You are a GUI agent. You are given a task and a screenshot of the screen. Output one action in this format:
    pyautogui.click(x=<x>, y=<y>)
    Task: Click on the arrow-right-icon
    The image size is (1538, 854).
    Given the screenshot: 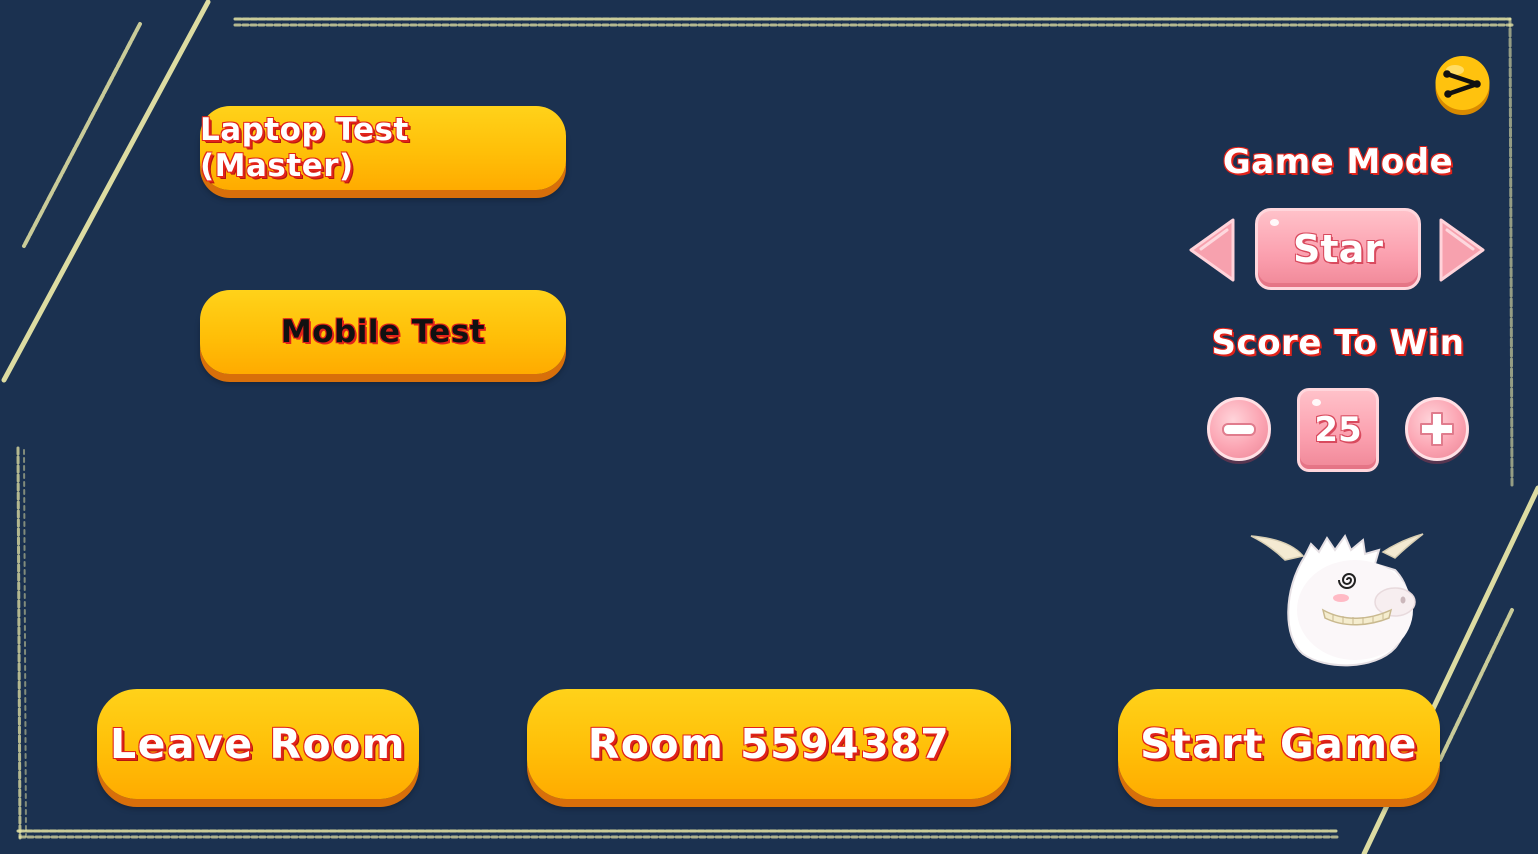 What is the action you would take?
    pyautogui.click(x=1462, y=250)
    